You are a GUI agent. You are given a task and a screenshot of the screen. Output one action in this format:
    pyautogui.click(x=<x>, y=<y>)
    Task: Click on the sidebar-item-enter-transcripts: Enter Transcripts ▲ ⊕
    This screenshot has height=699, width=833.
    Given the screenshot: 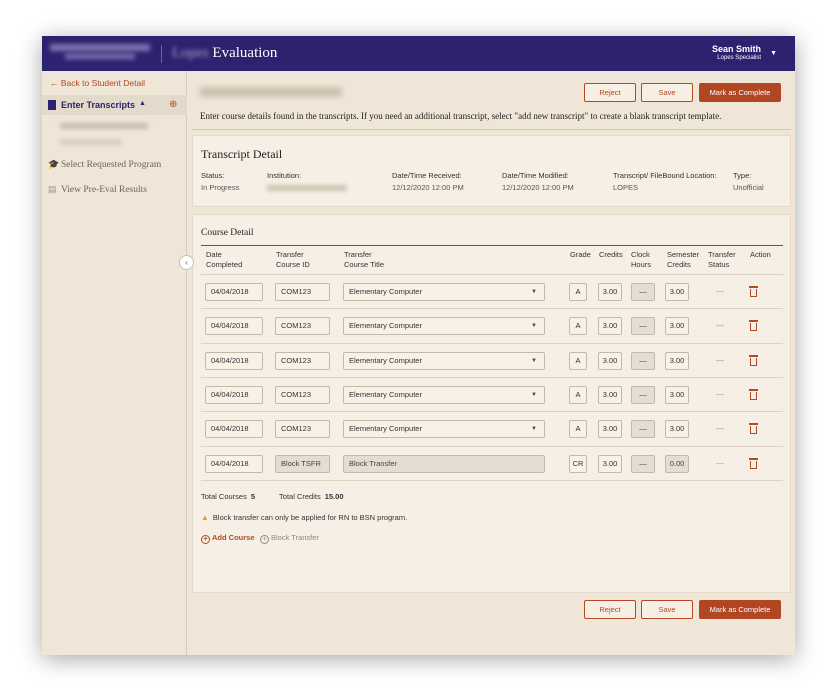 What is the action you would take?
    pyautogui.click(x=114, y=105)
    